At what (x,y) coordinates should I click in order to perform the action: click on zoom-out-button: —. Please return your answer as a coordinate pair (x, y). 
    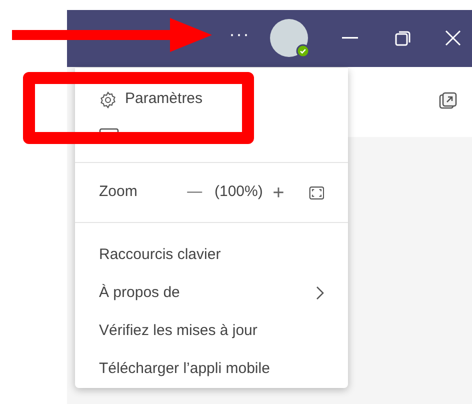
    Looking at the image, I should click on (200, 192).